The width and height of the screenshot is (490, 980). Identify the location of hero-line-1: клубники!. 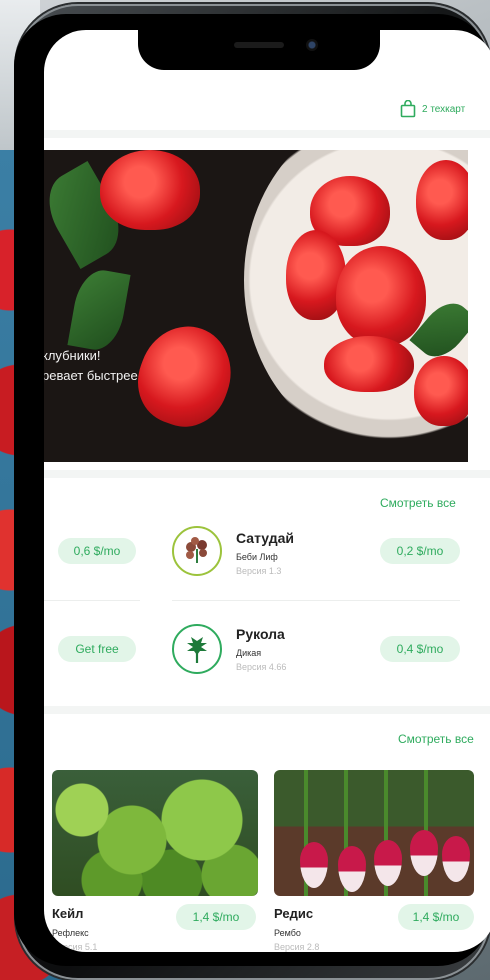
(72, 355).